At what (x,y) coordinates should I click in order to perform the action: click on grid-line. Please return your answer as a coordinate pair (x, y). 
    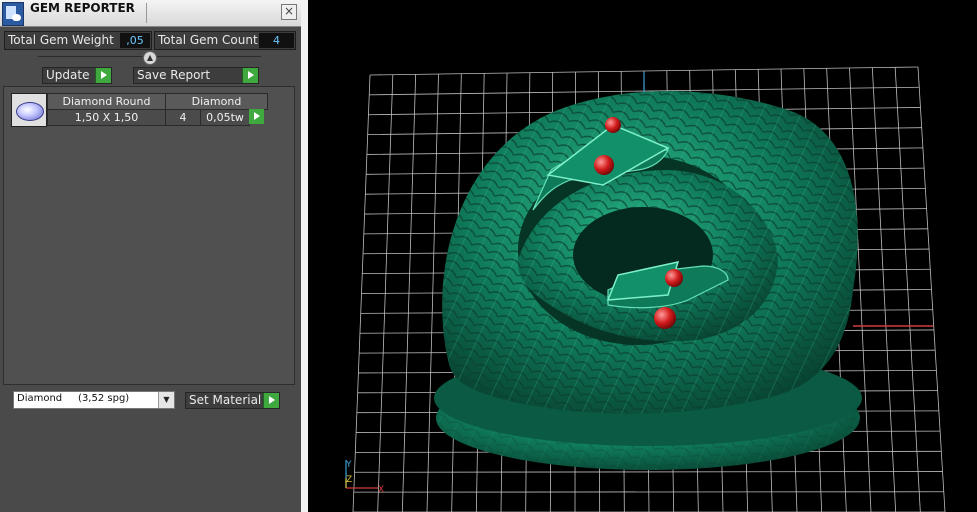
    Looking at the image, I should click on (648, 472).